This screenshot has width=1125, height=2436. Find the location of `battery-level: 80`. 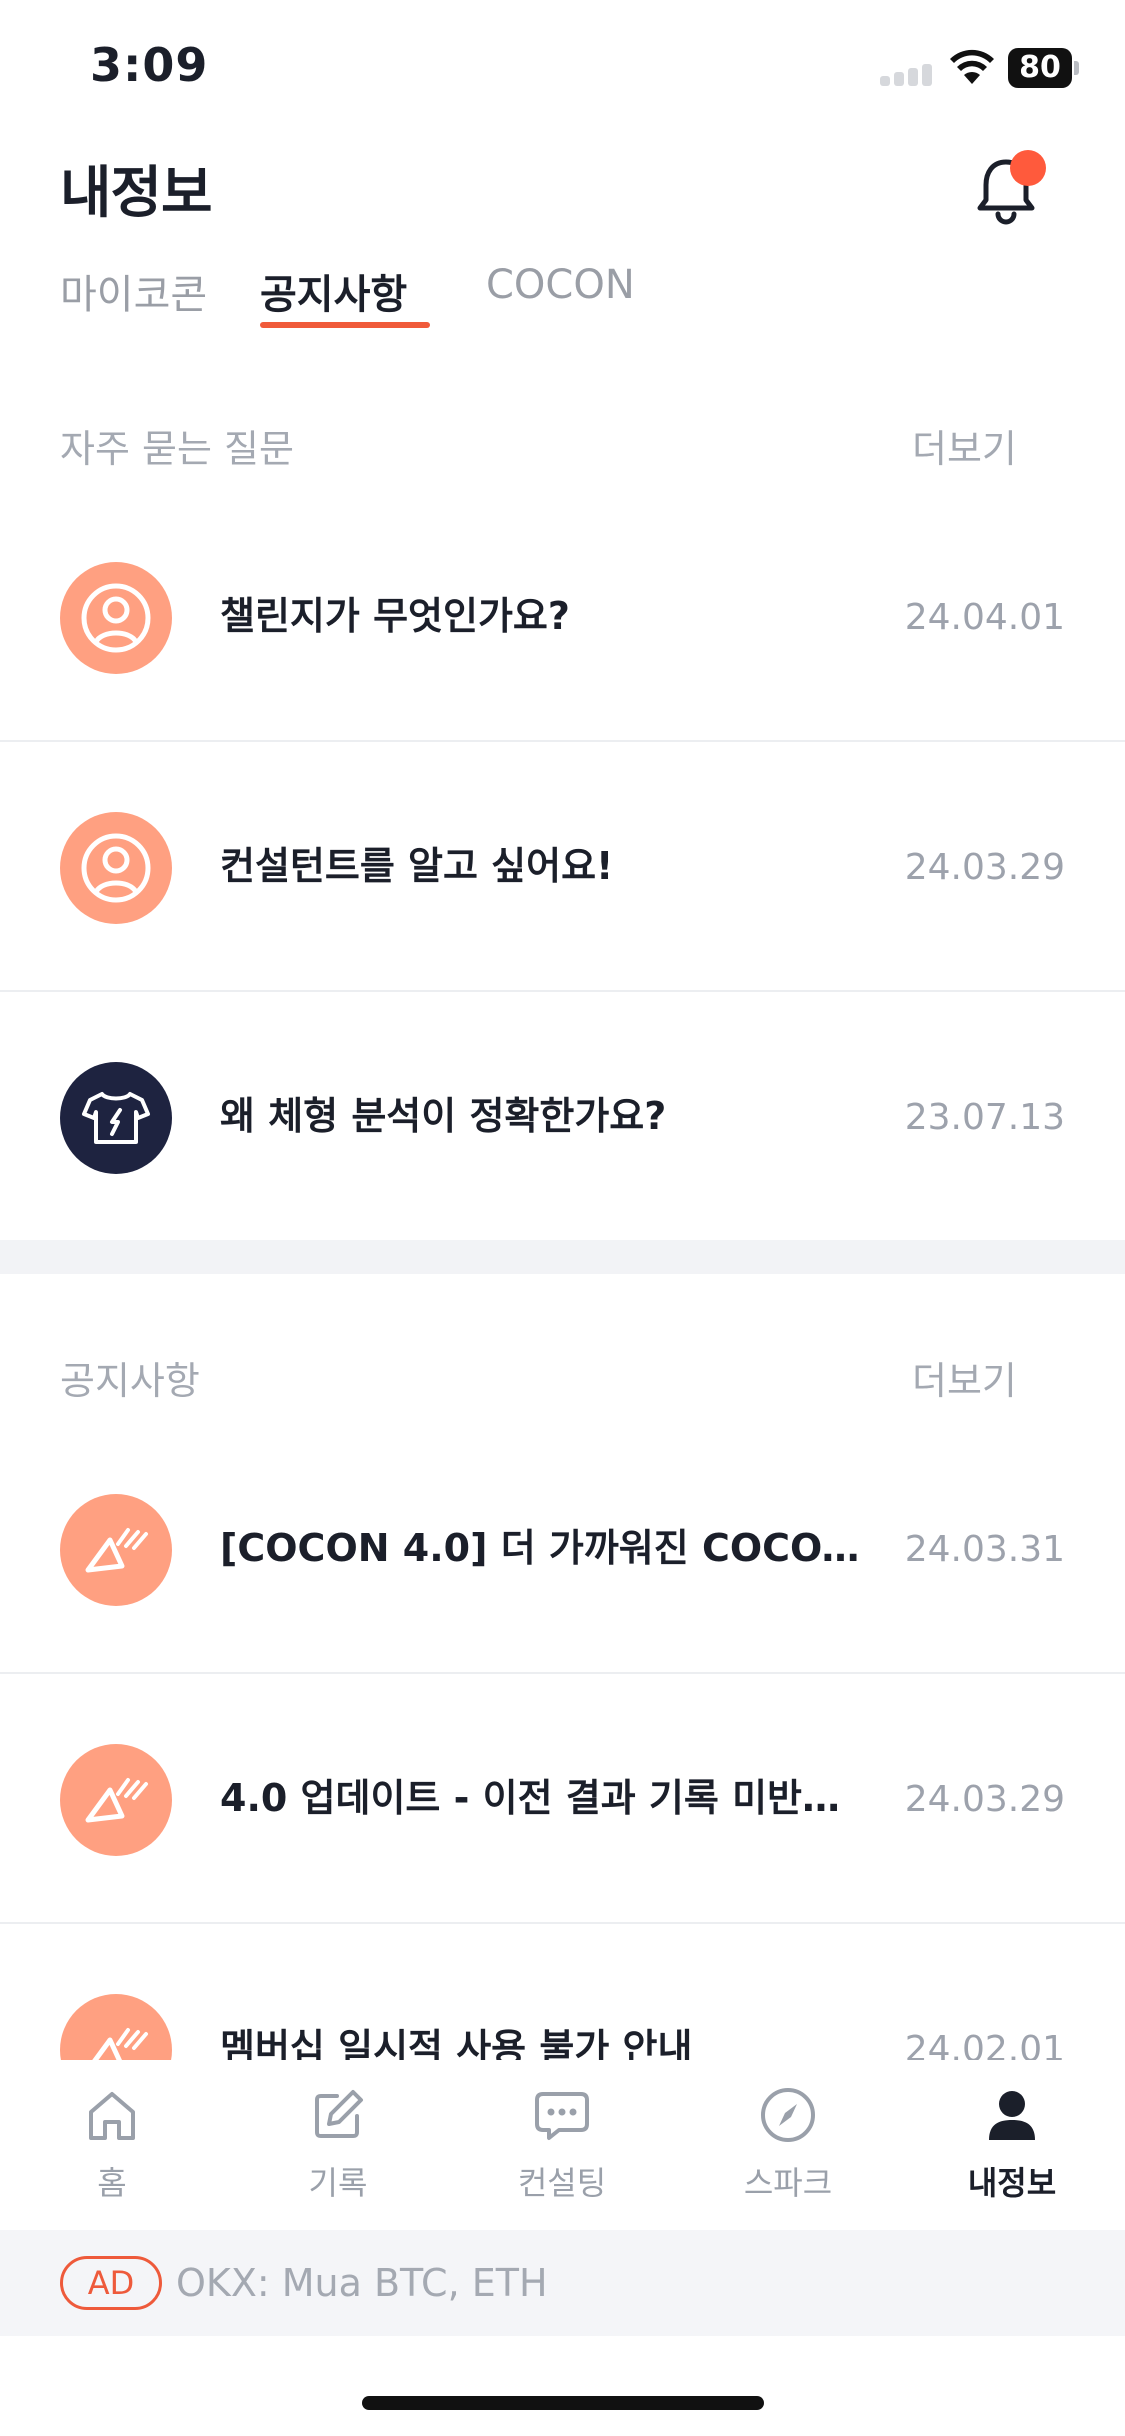

battery-level: 80 is located at coordinates (1040, 67).